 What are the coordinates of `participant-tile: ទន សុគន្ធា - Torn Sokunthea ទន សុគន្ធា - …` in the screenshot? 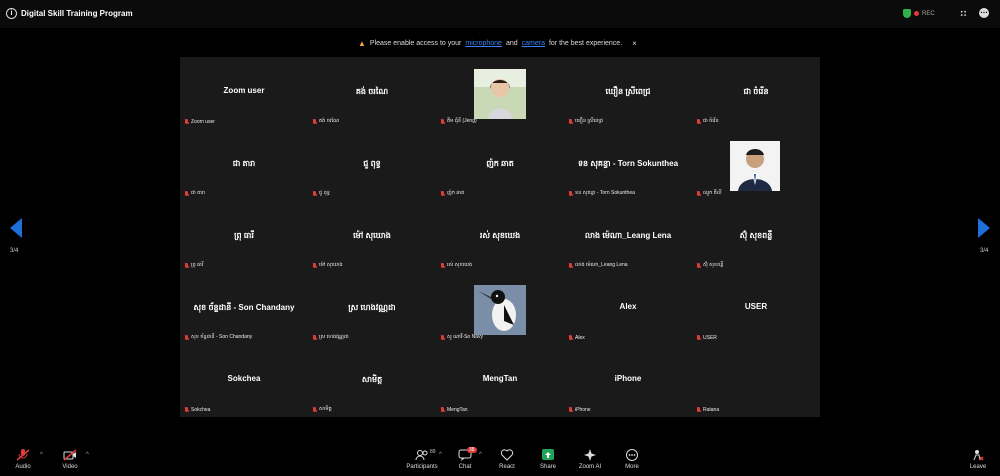 It's located at (628, 165).